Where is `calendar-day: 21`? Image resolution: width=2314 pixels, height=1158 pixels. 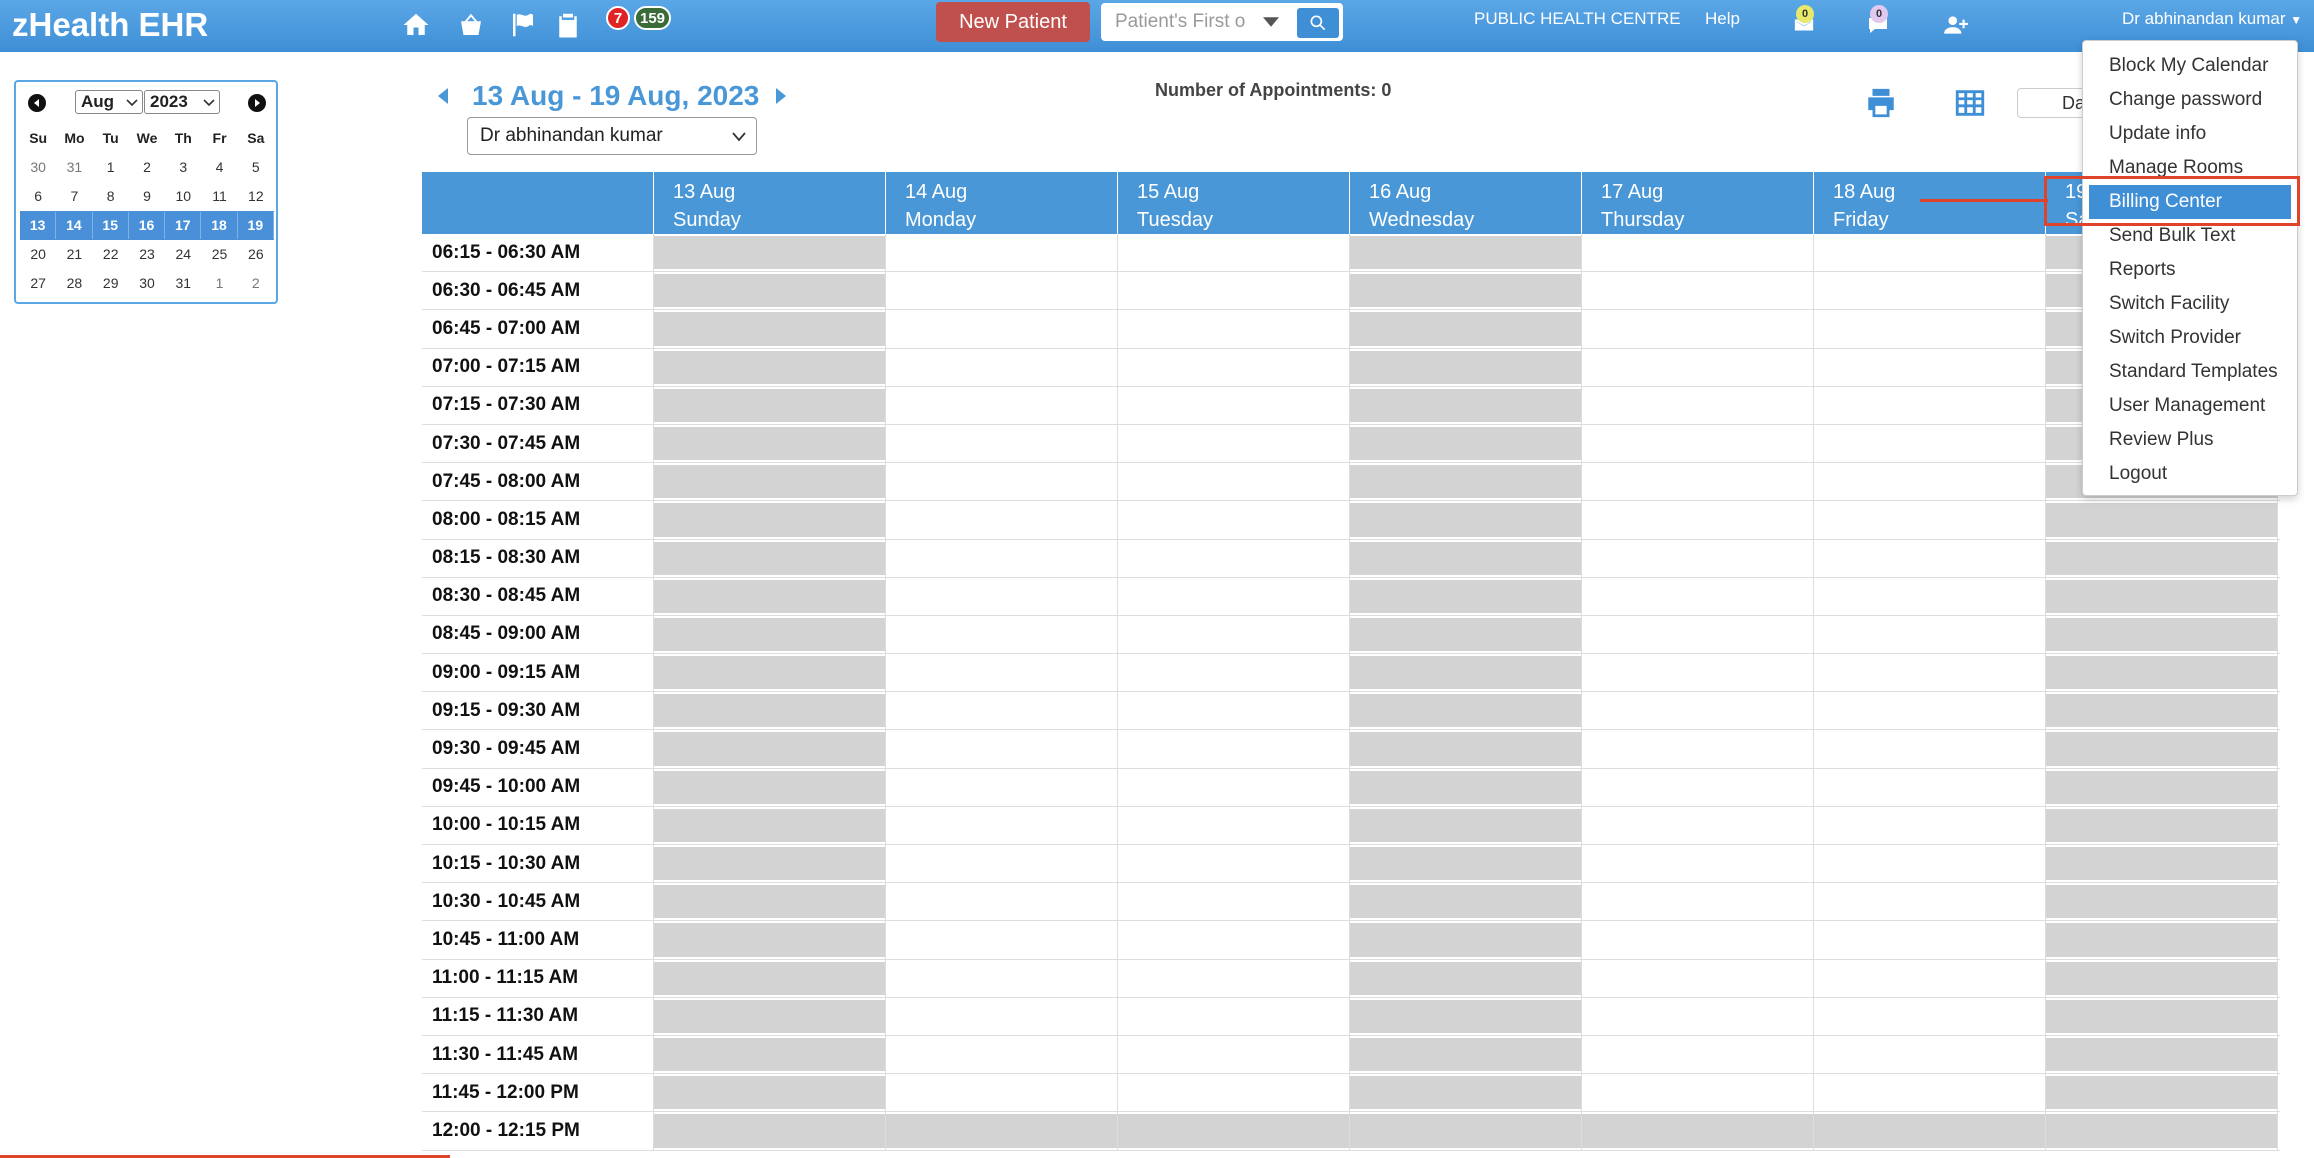
calendar-day: 21 is located at coordinates (74, 254).